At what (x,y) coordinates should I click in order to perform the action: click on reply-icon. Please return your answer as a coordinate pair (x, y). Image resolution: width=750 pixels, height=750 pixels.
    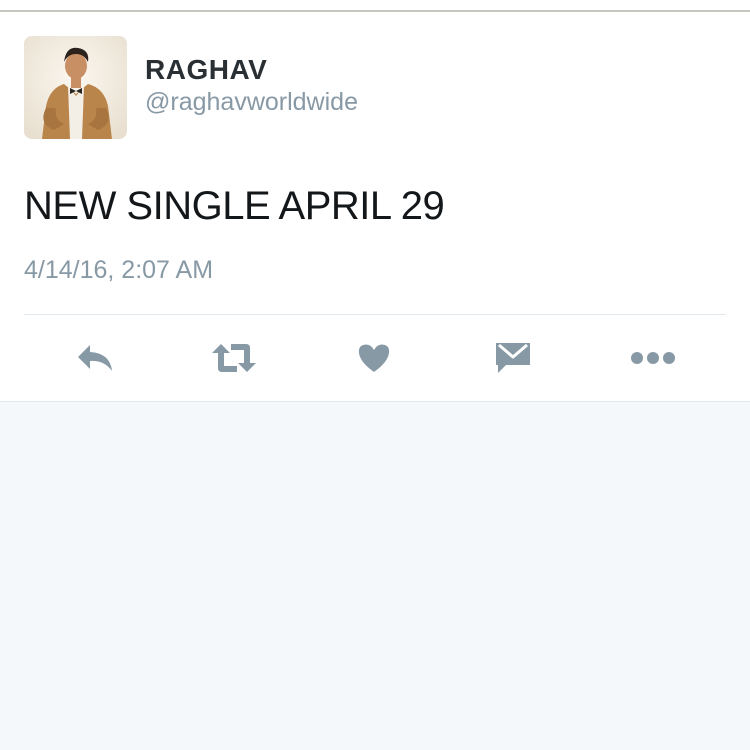
    Looking at the image, I should click on (95, 358).